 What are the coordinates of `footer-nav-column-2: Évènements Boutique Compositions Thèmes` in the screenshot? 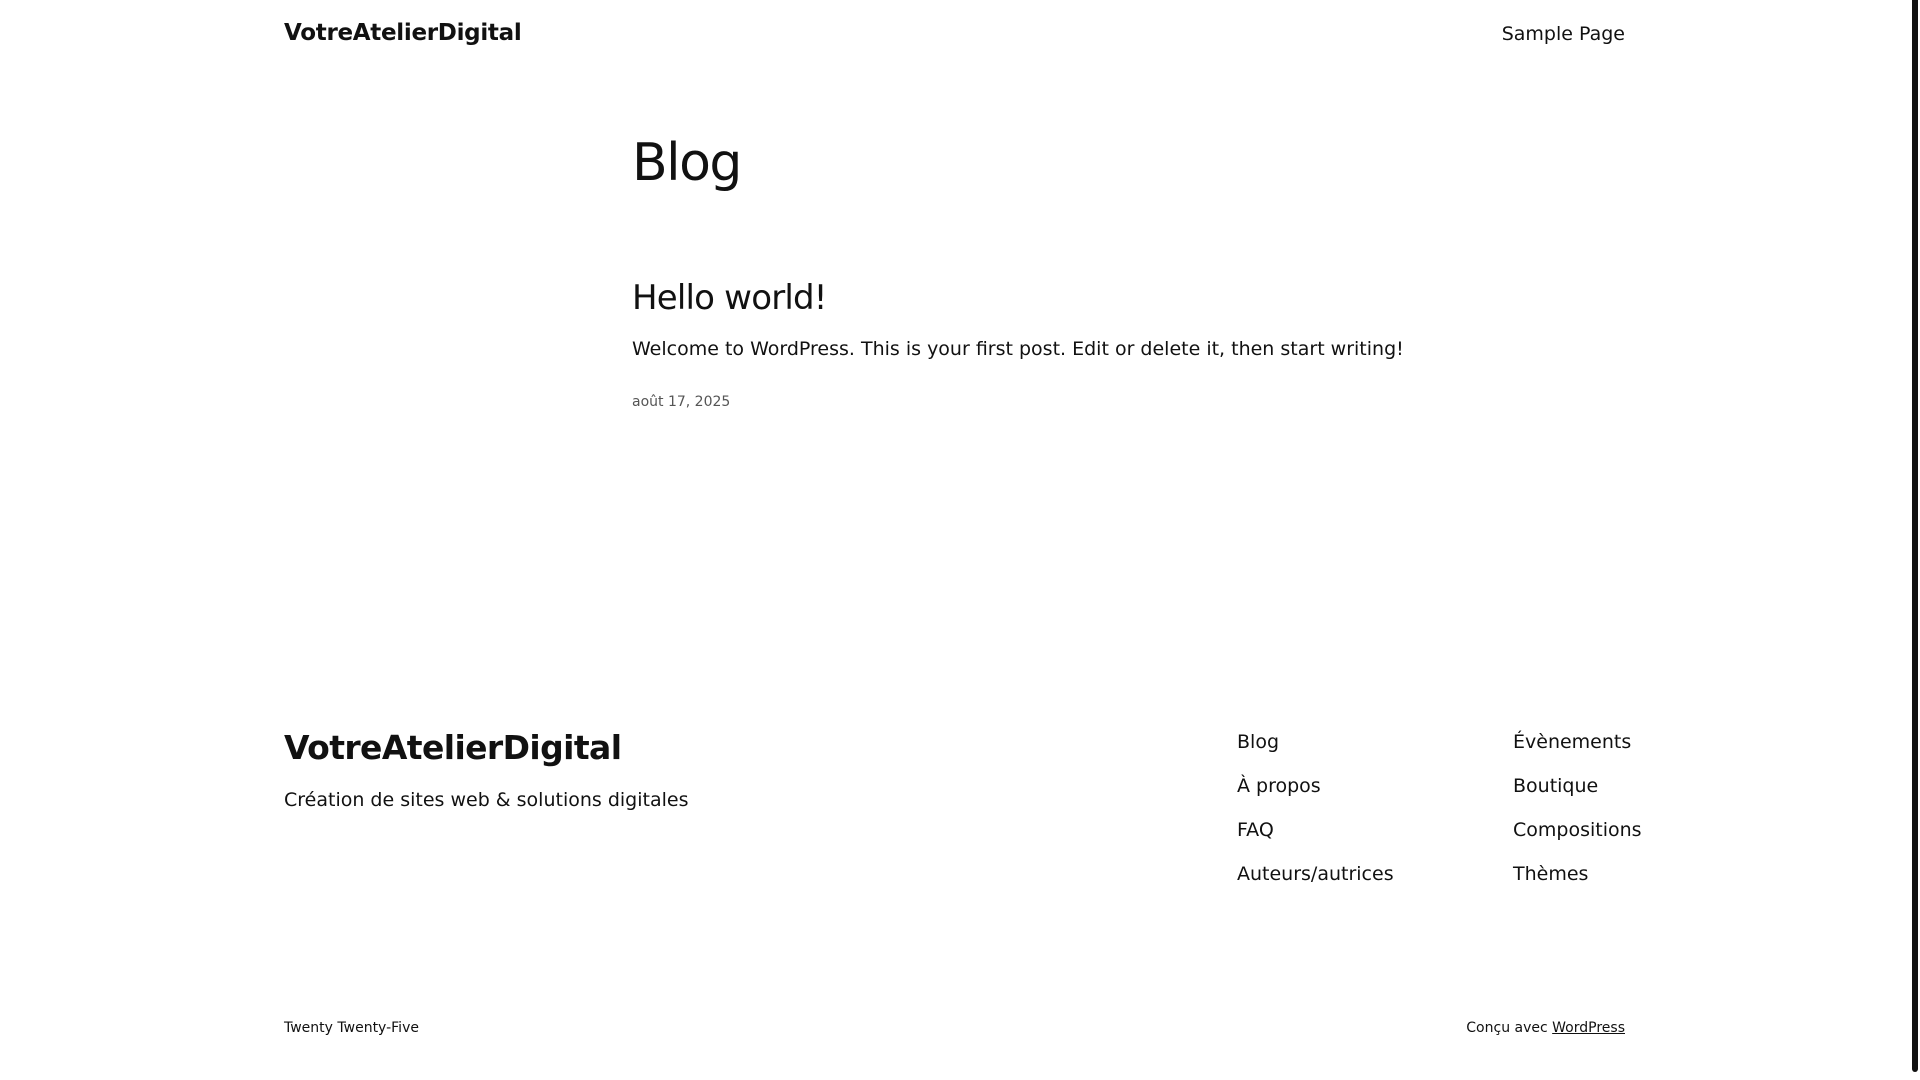 It's located at (1577, 819).